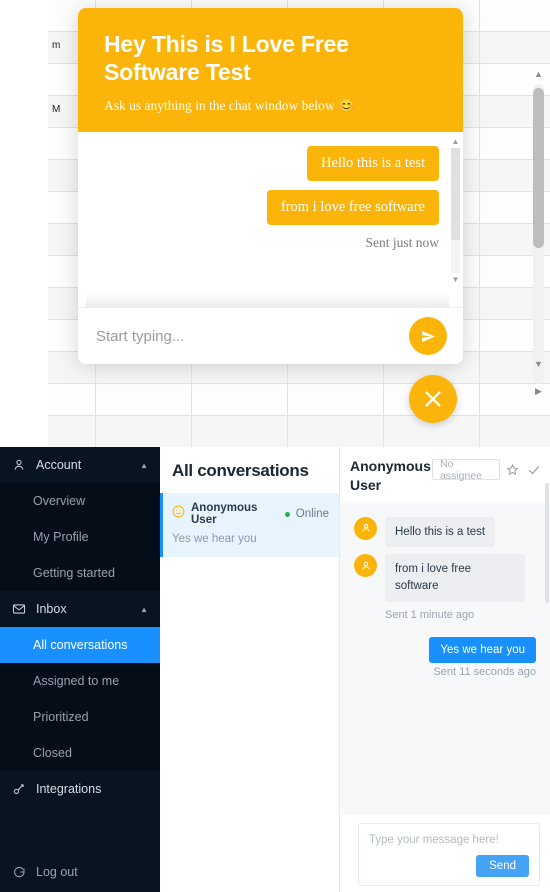 The height and width of the screenshot is (892, 550). Describe the element at coordinates (449, 840) in the screenshot. I see `composer-placeholder: Type your message here!` at that location.